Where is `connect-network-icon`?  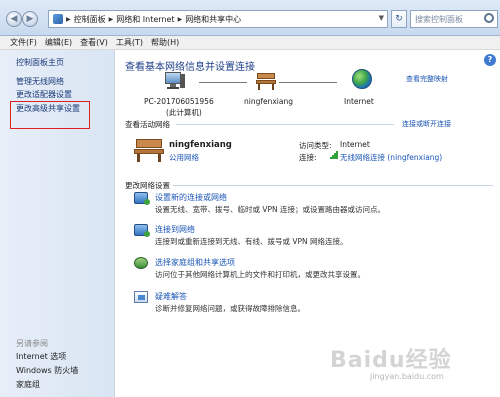 connect-network-icon is located at coordinates (142, 230).